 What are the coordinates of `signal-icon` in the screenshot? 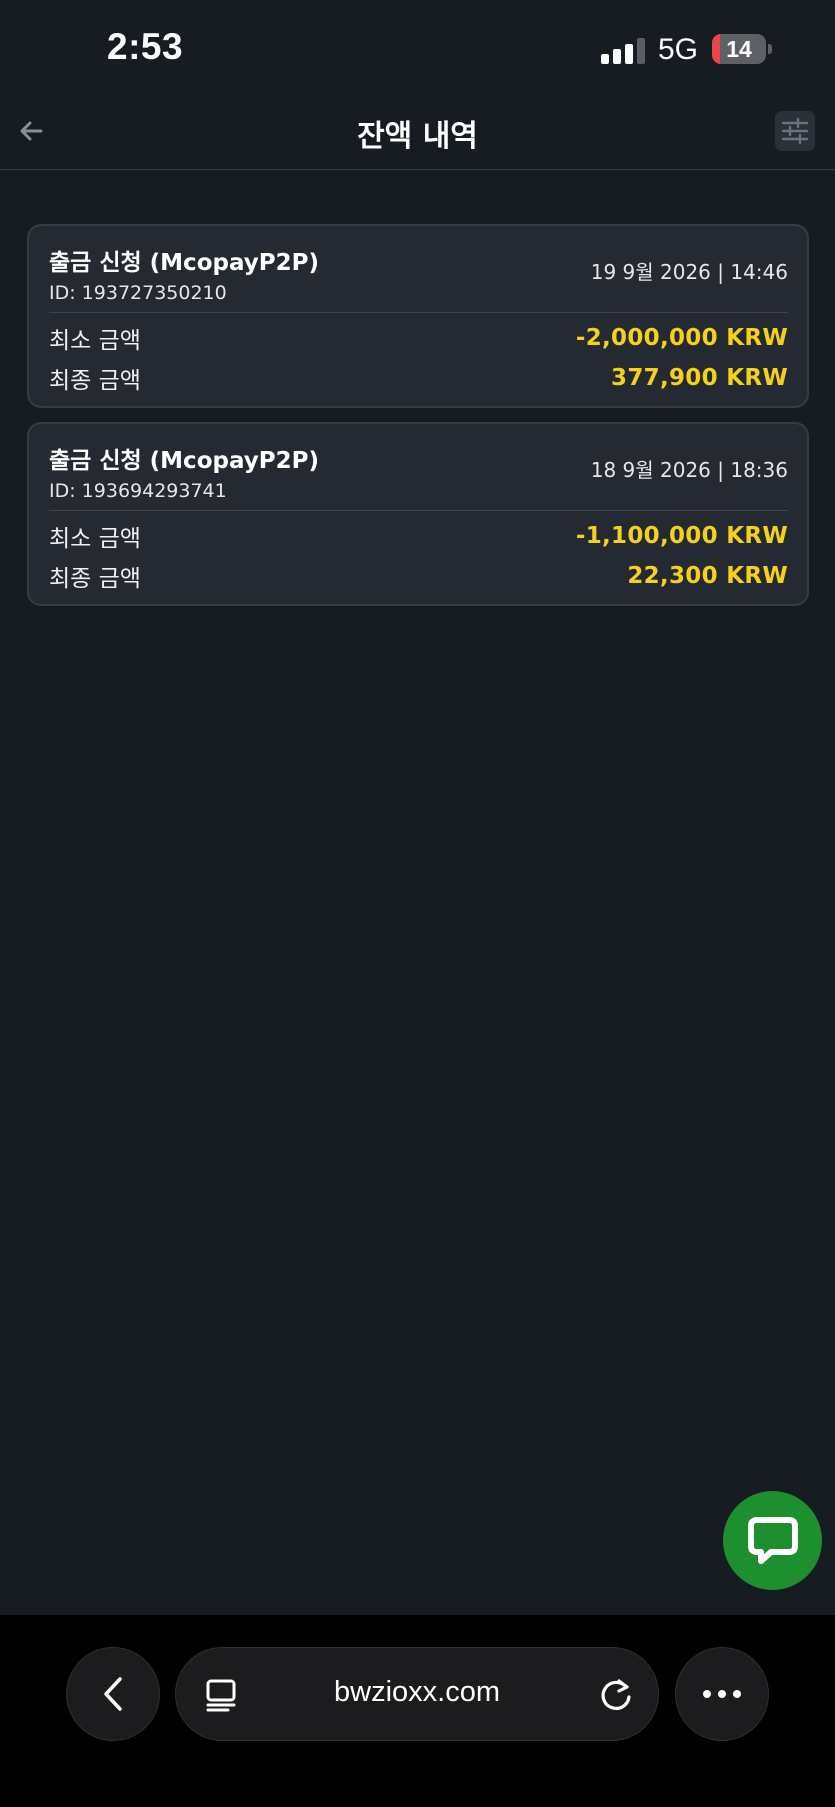 It's located at (623, 51).